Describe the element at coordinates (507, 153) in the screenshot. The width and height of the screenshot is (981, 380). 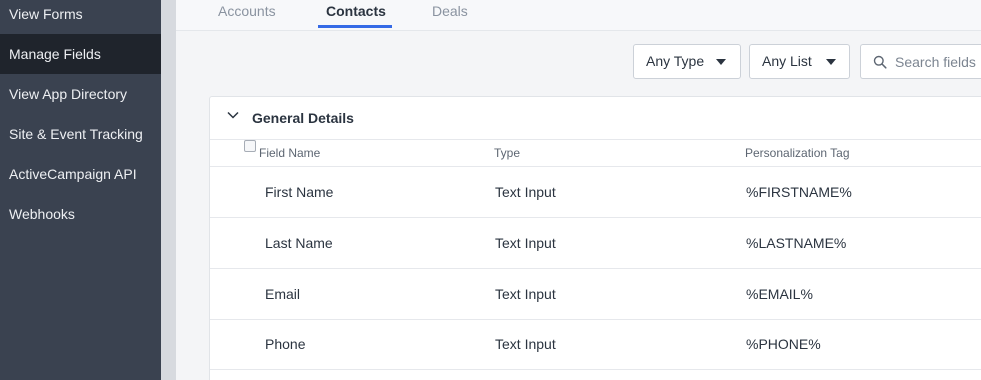
I see `column-header-type: Type` at that location.